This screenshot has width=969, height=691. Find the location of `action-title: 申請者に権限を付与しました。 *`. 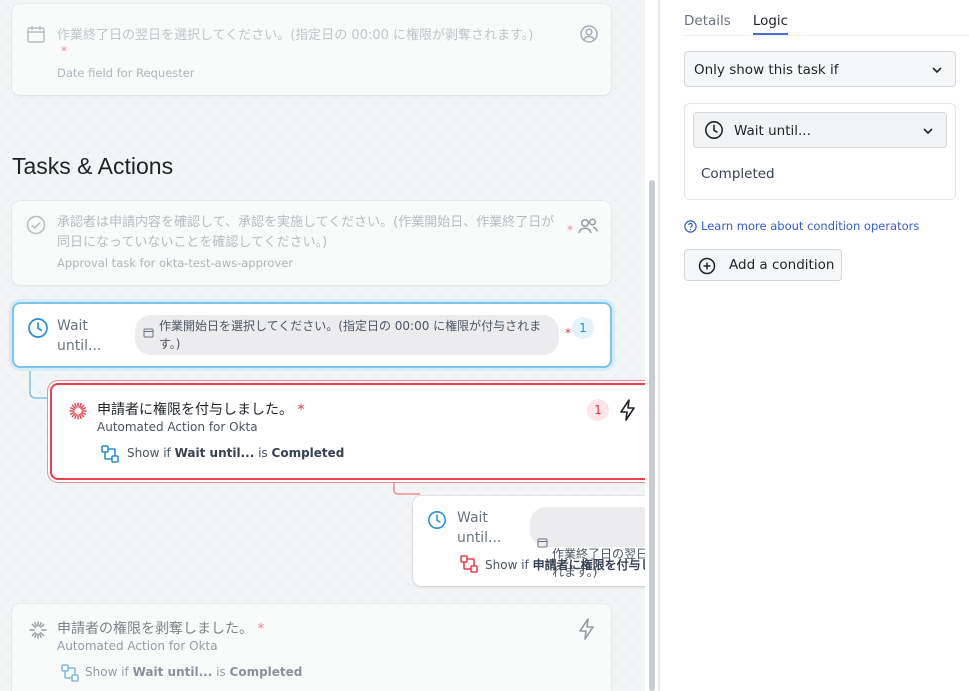

action-title: 申請者に権限を付与しました。 * is located at coordinates (201, 410).